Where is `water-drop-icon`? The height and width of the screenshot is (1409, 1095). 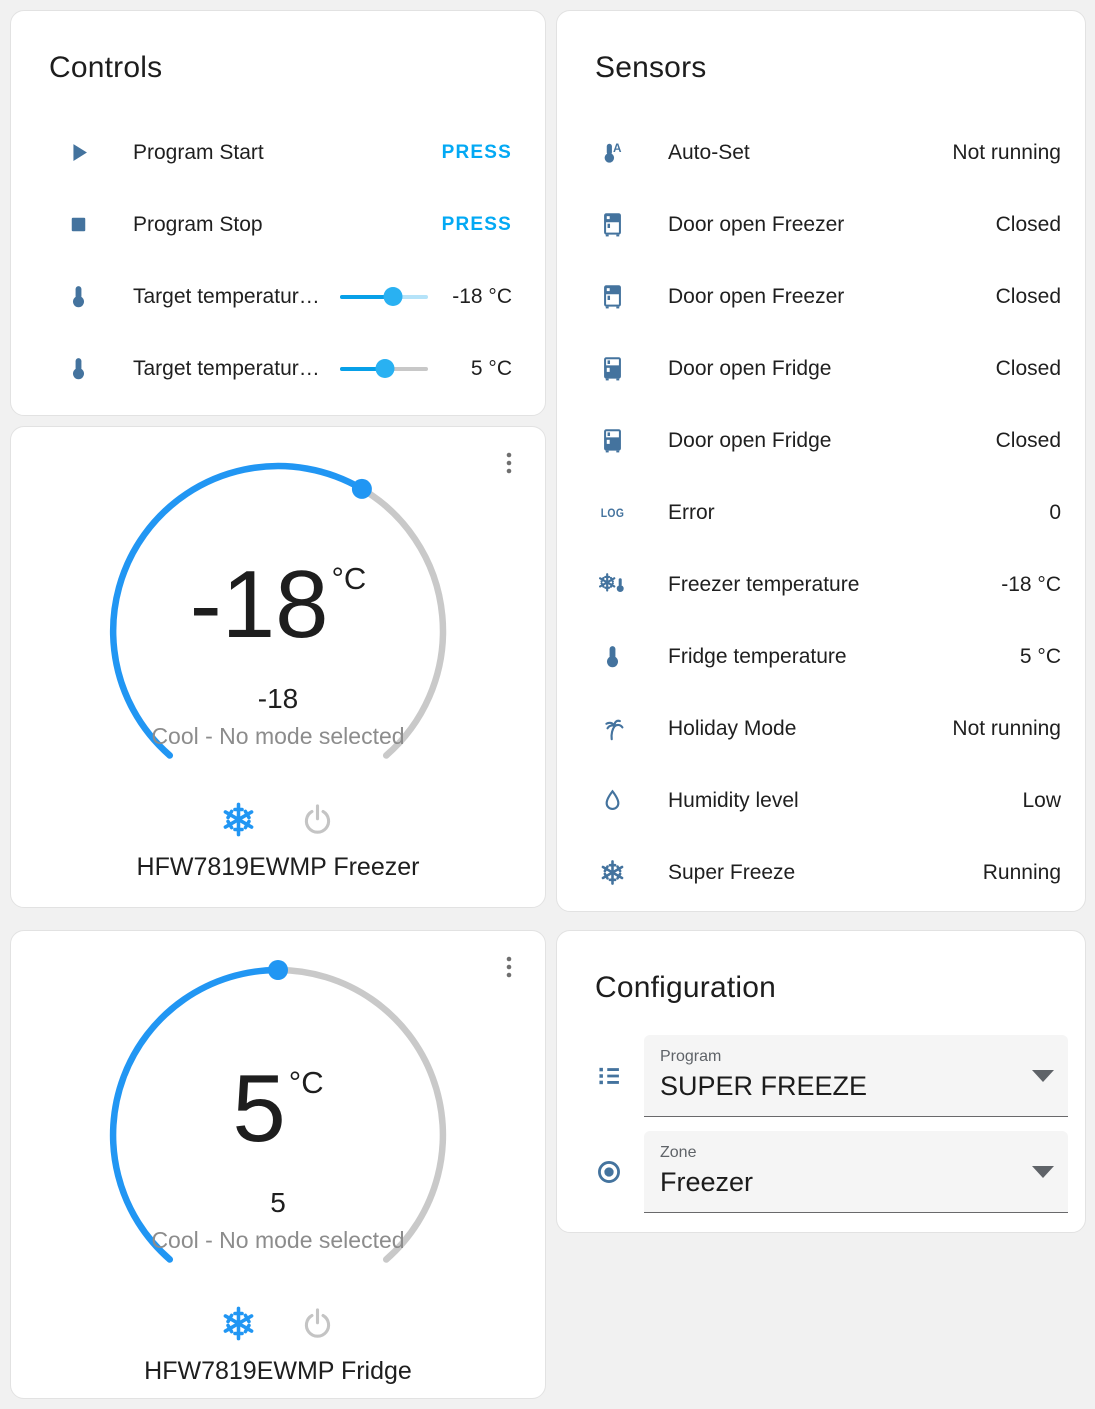 water-drop-icon is located at coordinates (613, 801).